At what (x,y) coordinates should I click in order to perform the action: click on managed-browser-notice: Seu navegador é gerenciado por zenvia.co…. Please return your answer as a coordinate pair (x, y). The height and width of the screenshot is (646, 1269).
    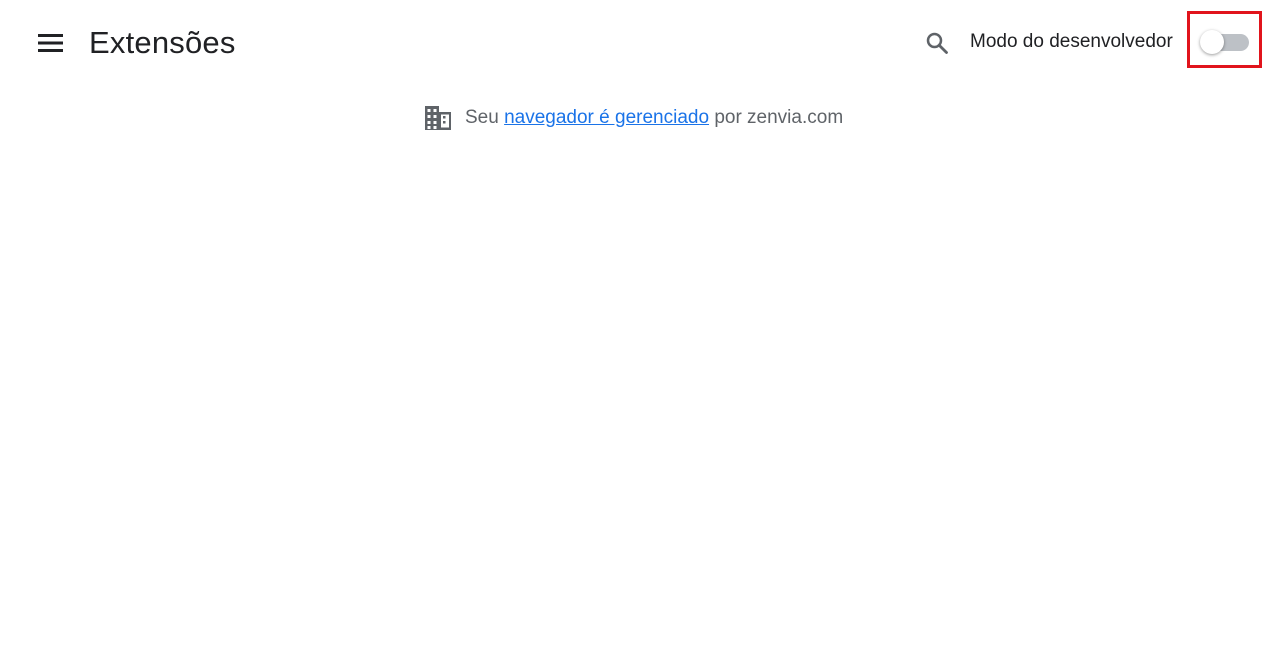
    Looking at the image, I should click on (633, 118).